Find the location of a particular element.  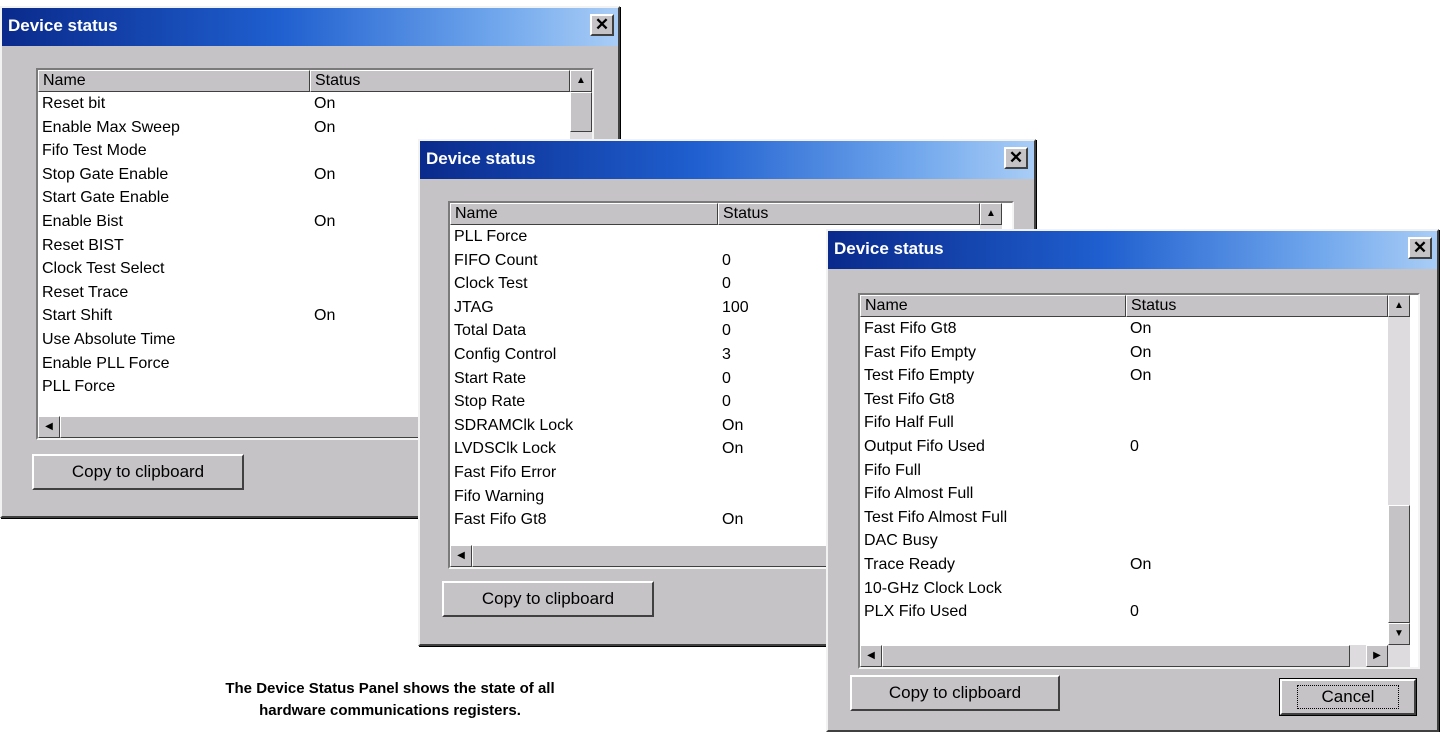

list-item: Test Fifo Empty On is located at coordinates (1124, 376).